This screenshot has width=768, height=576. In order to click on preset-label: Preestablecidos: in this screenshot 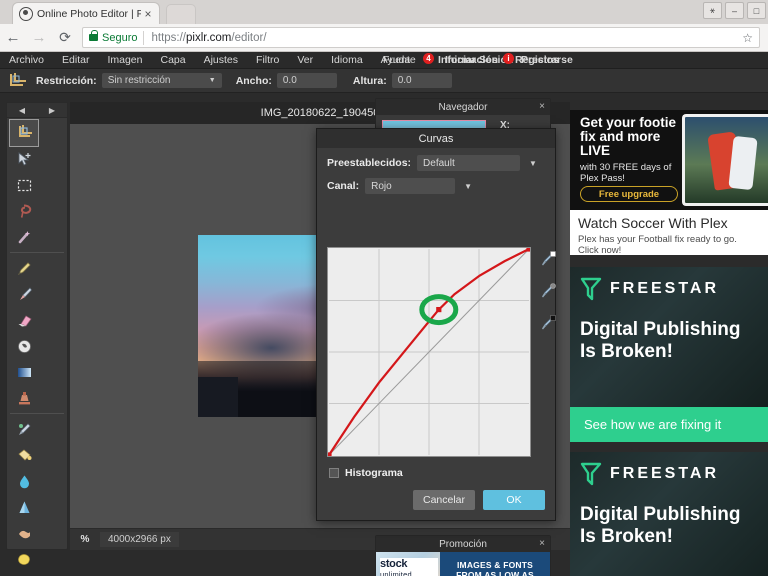, I will do `click(369, 163)`.